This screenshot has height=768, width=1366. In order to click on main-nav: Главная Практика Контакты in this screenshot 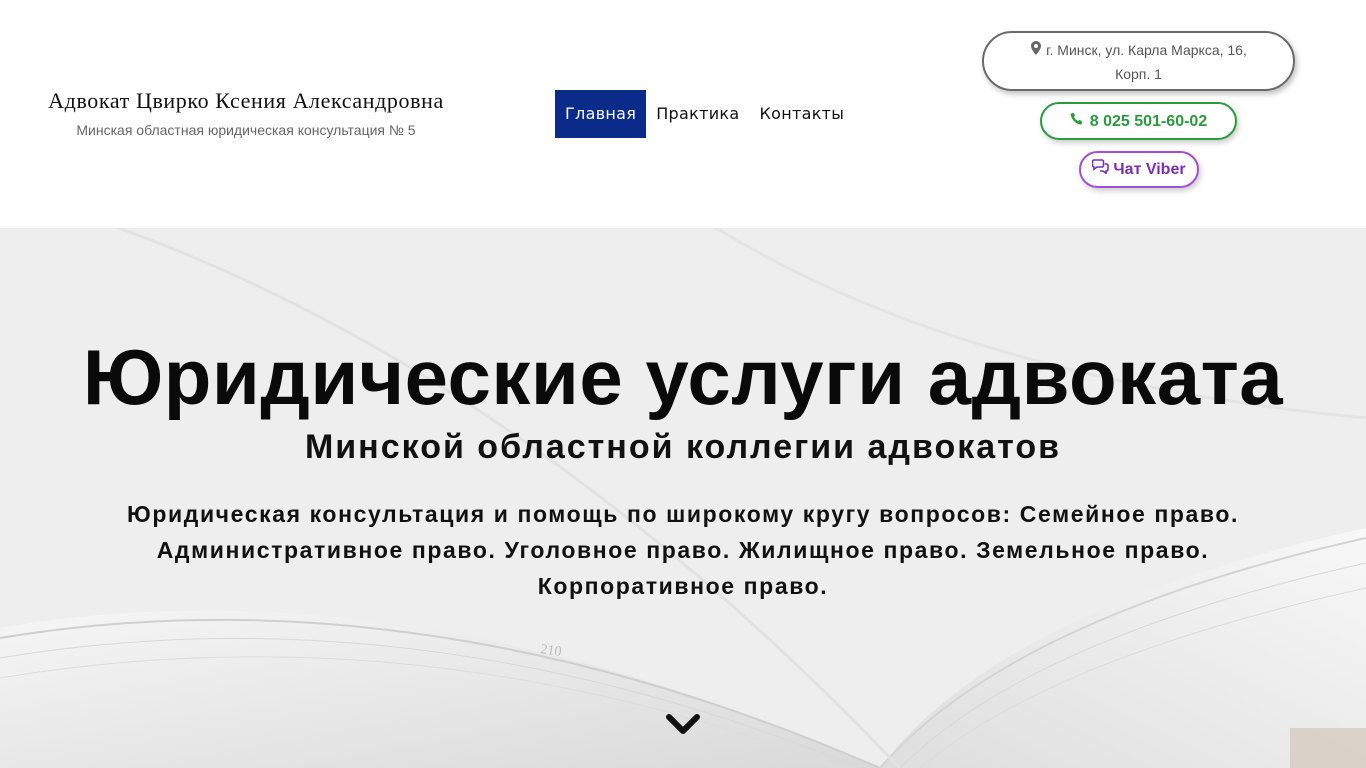, I will do `click(704, 114)`.